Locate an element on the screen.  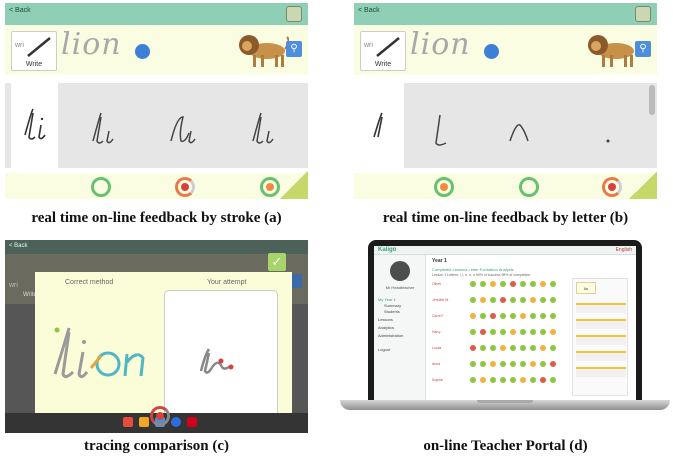
student-row: Carol F. is located at coordinates (496, 316).